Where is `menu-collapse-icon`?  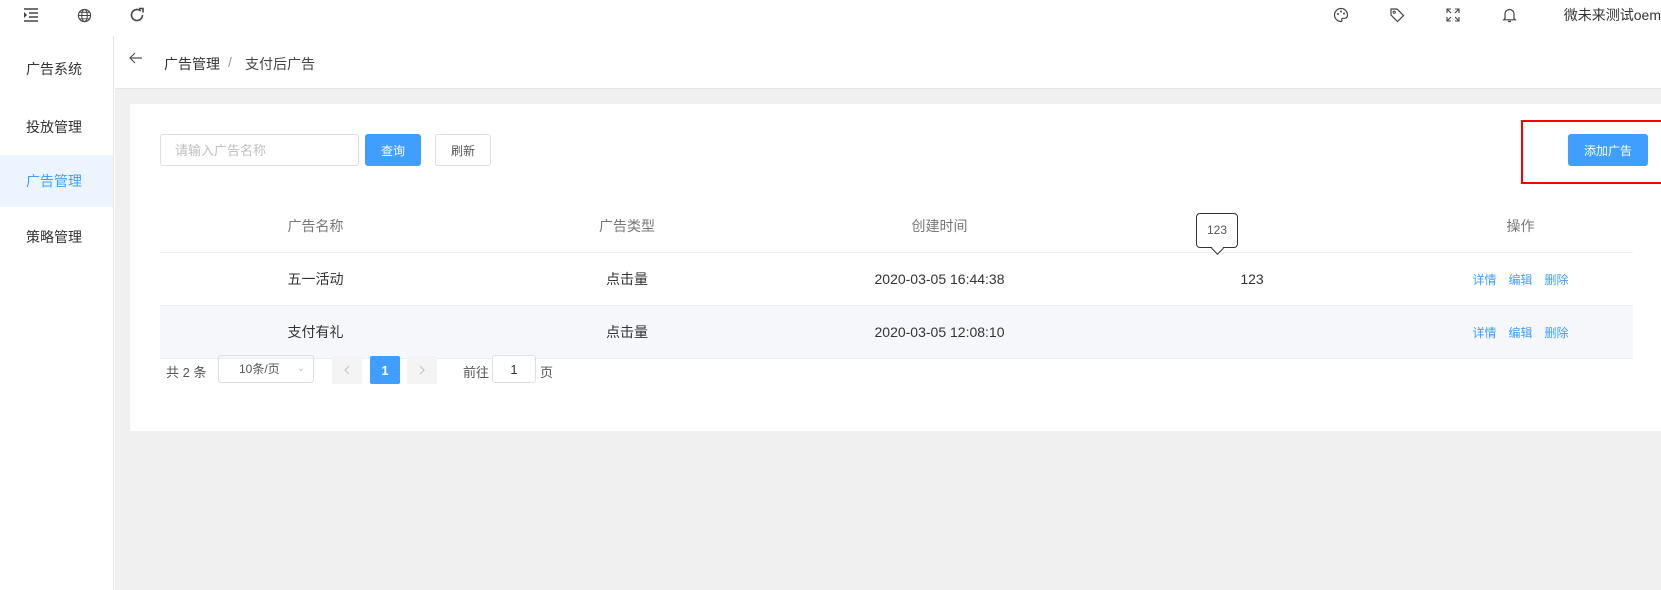 menu-collapse-icon is located at coordinates (31, 15).